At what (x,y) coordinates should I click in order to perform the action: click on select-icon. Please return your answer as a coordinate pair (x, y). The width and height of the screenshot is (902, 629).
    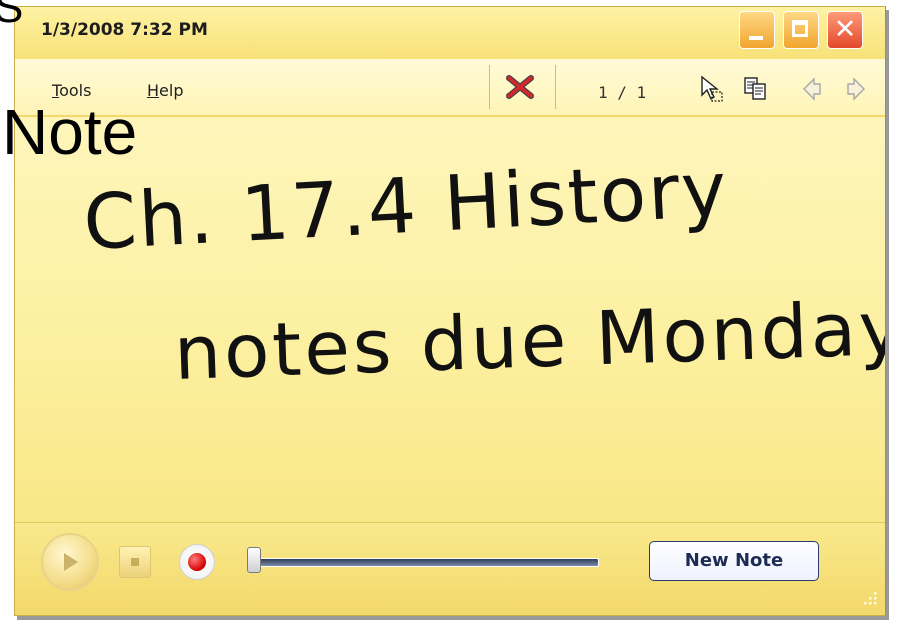
    Looking at the image, I should click on (712, 88).